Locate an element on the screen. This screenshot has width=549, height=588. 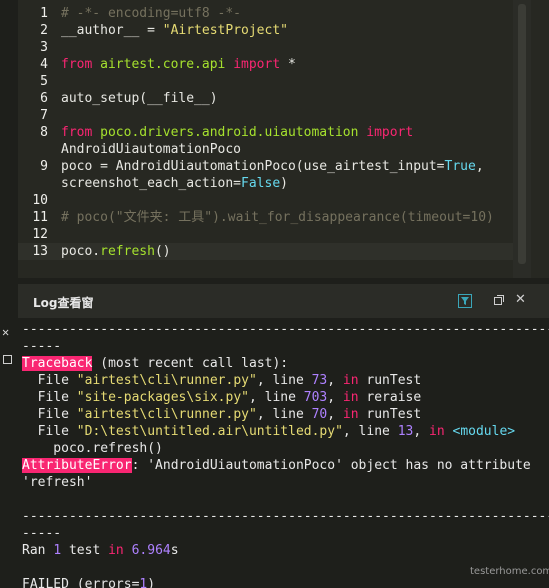
line-number: 12 is located at coordinates (40, 234).